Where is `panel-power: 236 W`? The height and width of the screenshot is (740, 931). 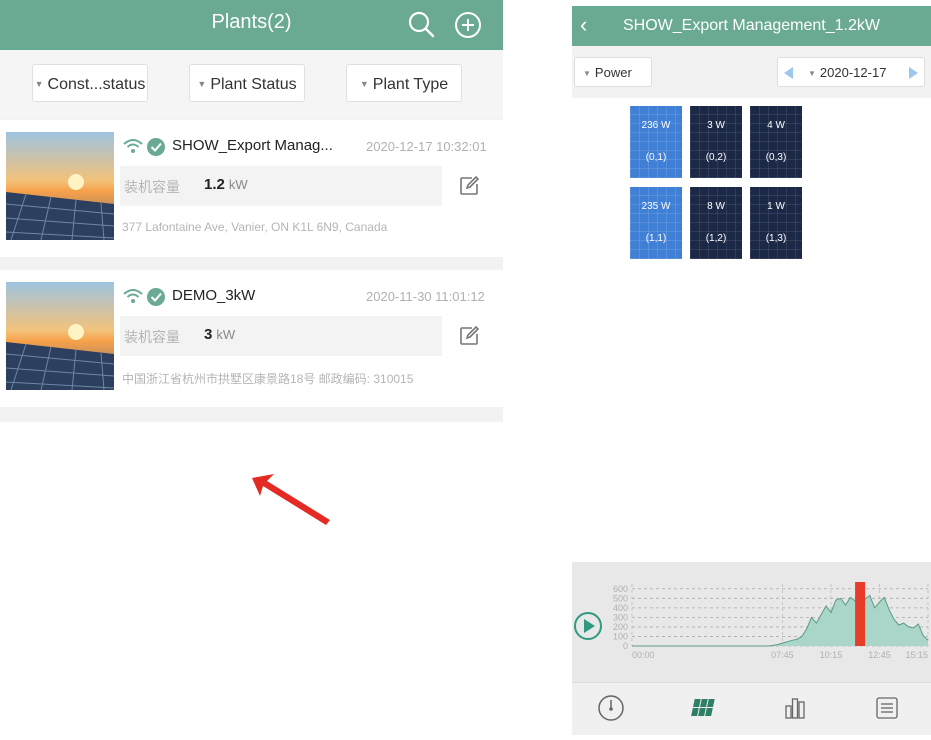
panel-power: 236 W is located at coordinates (656, 125).